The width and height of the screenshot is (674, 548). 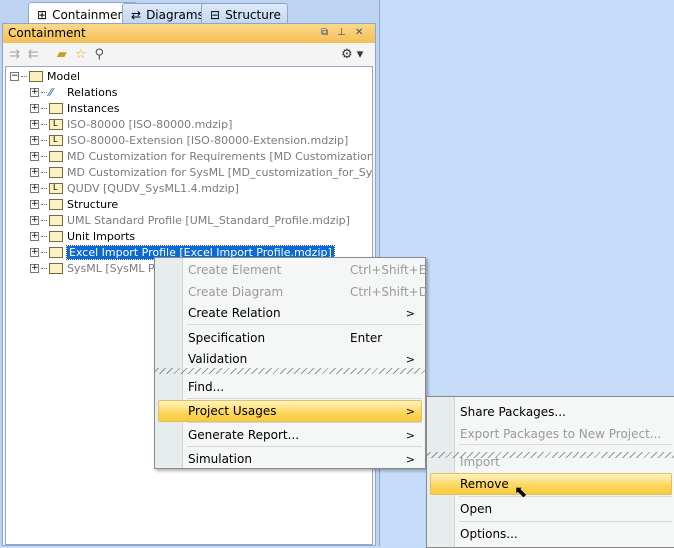 I want to click on pin-icon: ⊥, so click(x=341, y=32).